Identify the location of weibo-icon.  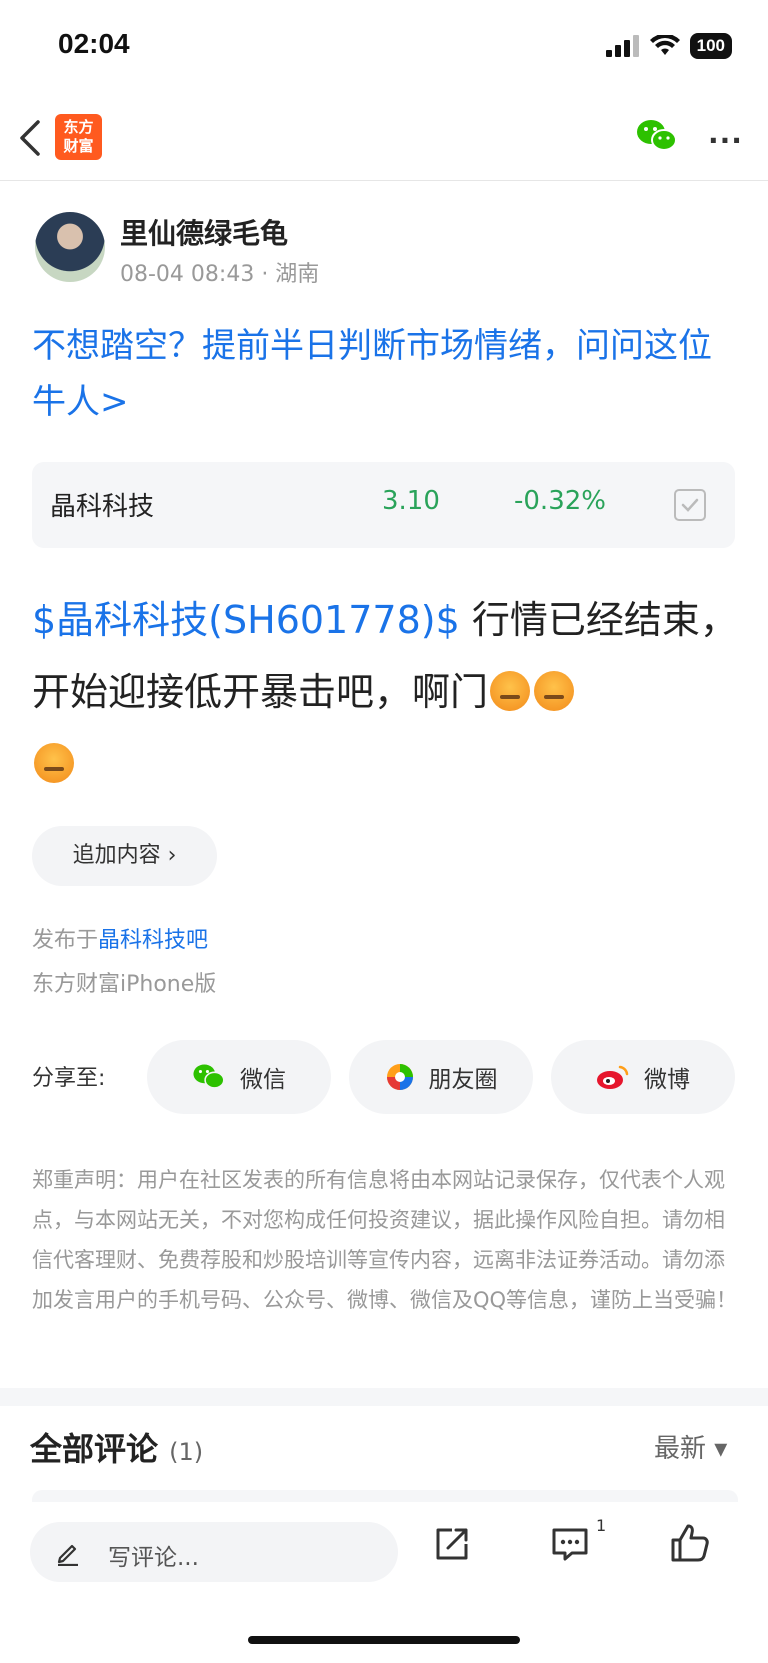
(613, 1077).